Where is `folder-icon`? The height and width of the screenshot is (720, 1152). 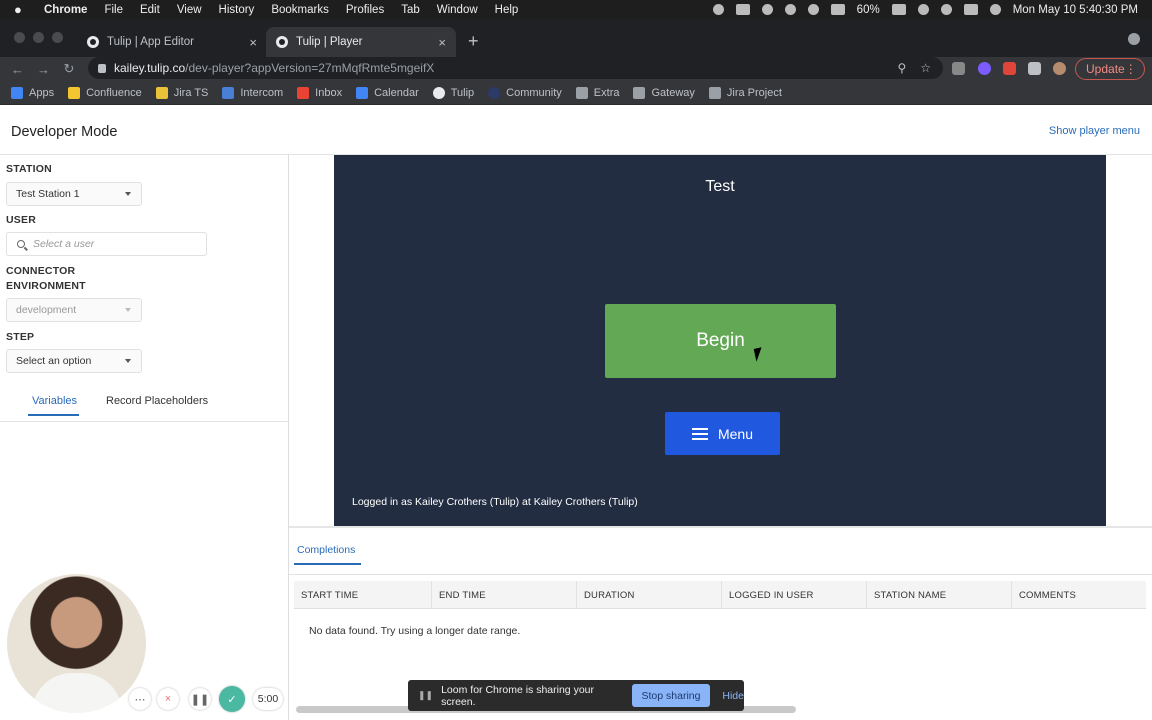
folder-icon is located at coordinates (581, 92).